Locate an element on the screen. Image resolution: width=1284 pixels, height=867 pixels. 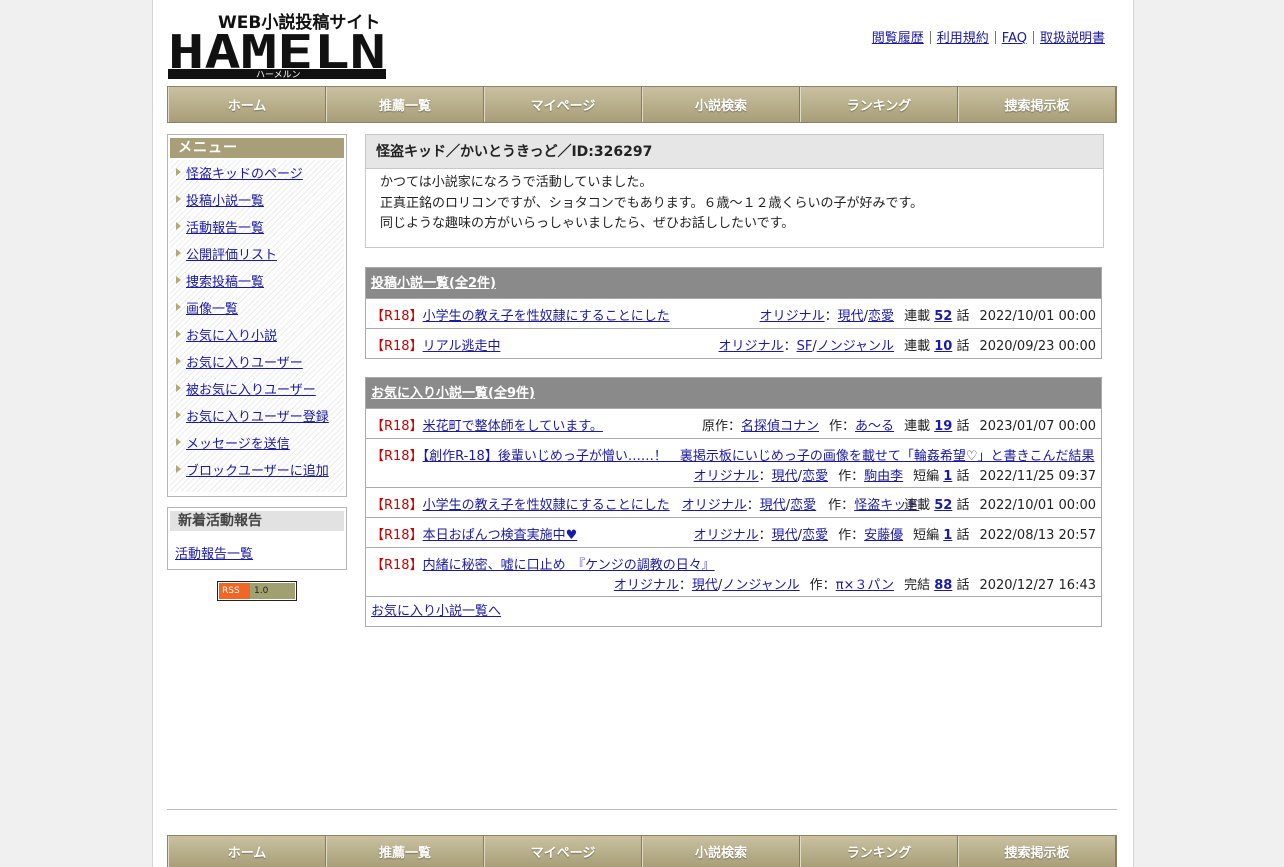
updated-date: 2020/09/23 00:00 is located at coordinates (1037, 346).